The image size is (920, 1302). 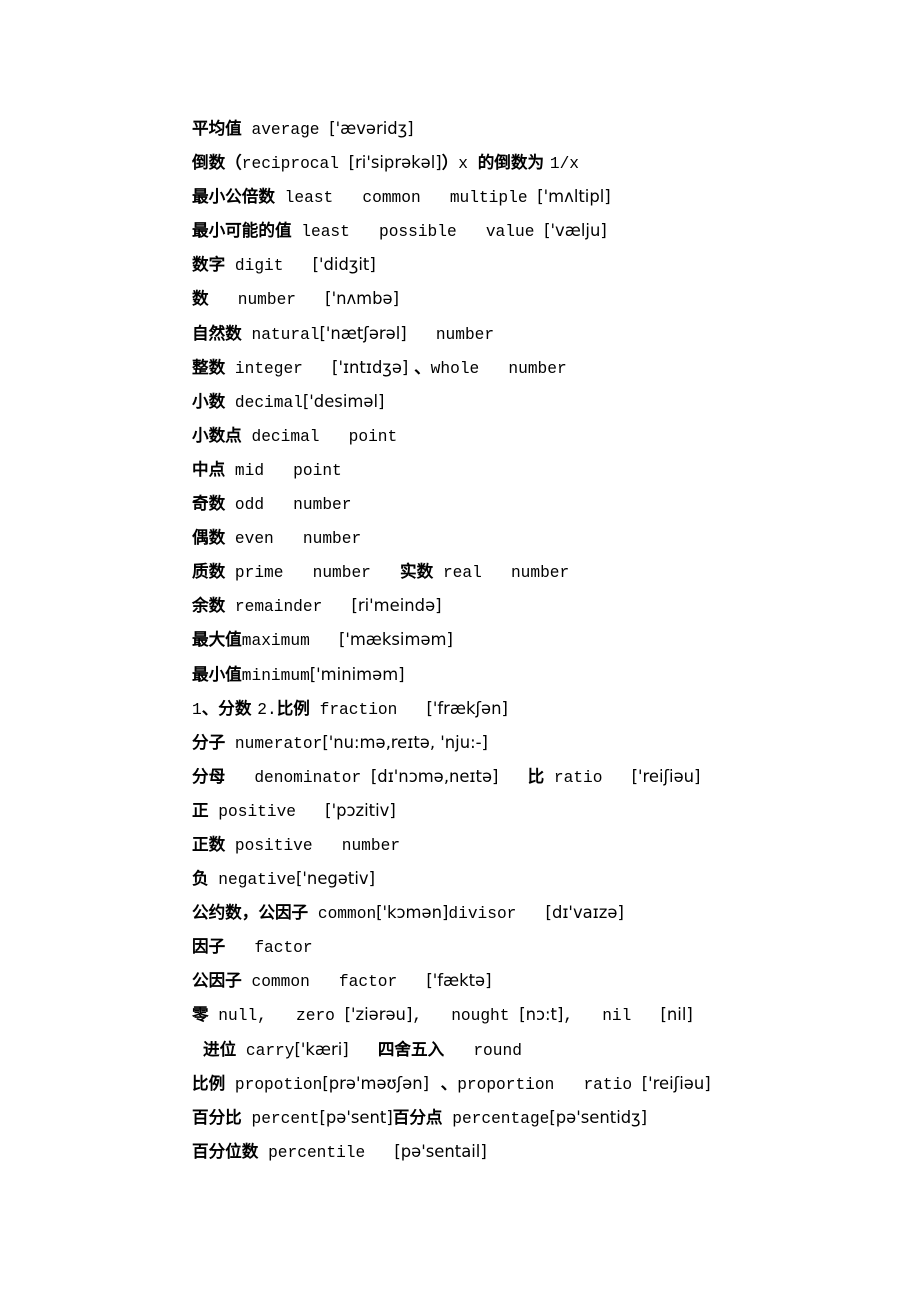 I want to click on phonetic-transcription: ['desiməl], so click(x=343, y=401).